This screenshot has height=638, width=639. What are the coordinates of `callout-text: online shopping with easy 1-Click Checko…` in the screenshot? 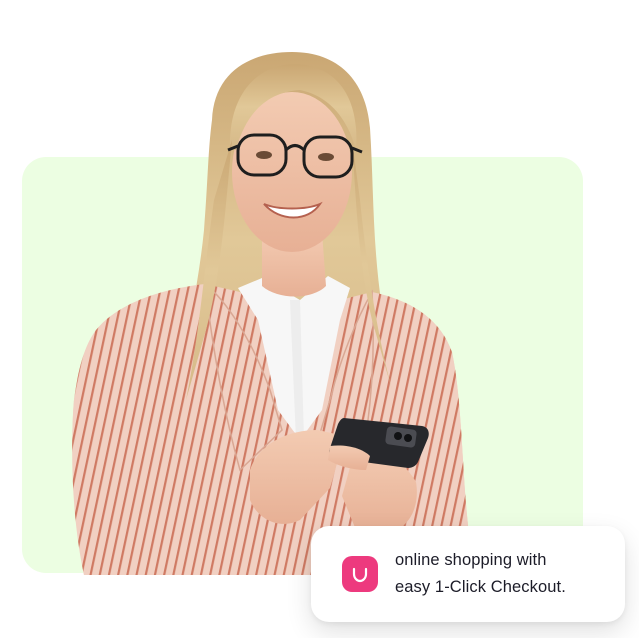 It's located at (480, 574).